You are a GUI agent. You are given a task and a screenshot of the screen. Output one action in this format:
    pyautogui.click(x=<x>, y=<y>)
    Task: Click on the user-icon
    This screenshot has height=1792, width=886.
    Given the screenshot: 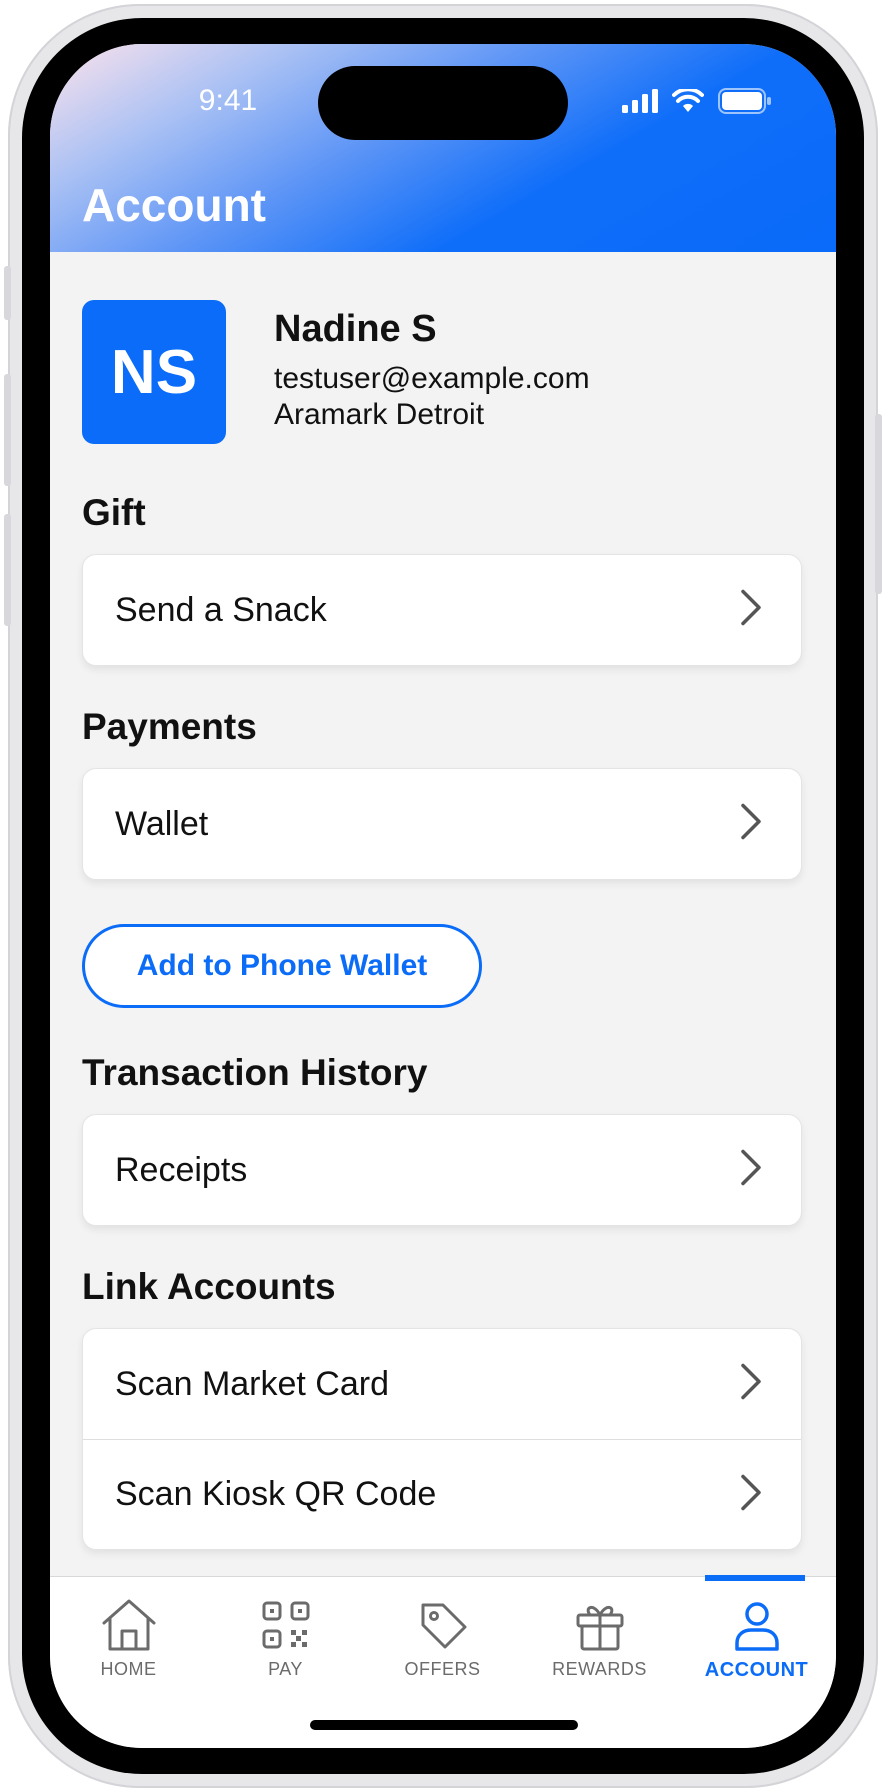 What is the action you would take?
    pyautogui.click(x=756, y=1626)
    